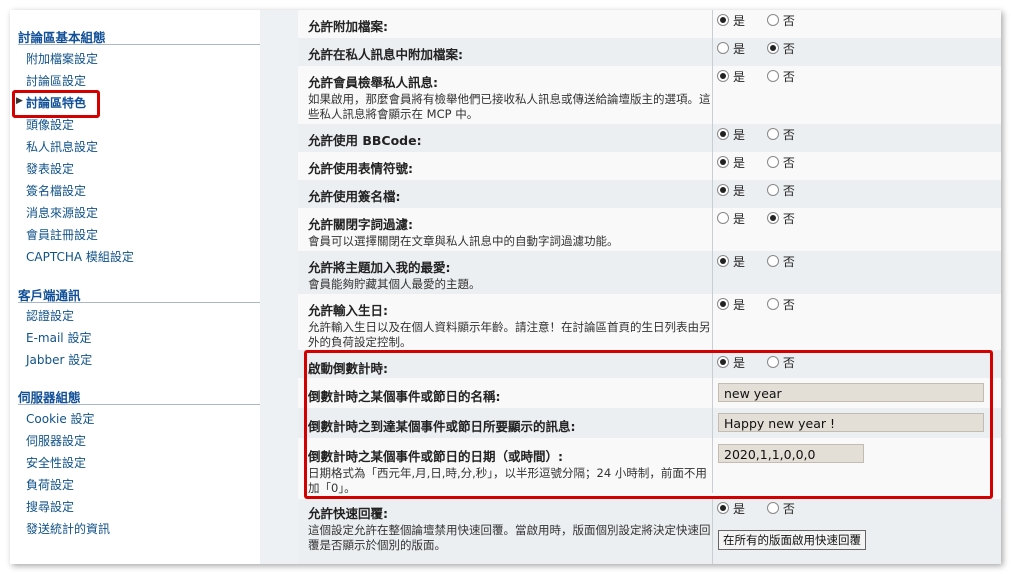 The height and width of the screenshot is (574, 1011). Describe the element at coordinates (385, 54) in the screenshot. I see `setting-title: 允許在私人訊息中附加檔案:` at that location.